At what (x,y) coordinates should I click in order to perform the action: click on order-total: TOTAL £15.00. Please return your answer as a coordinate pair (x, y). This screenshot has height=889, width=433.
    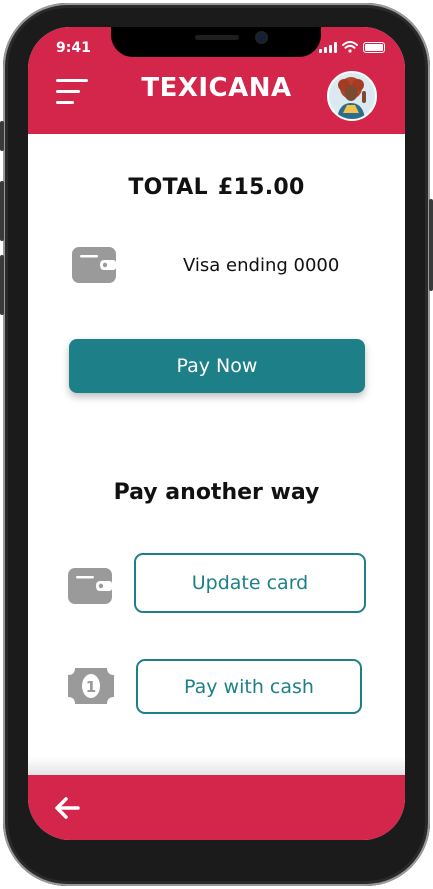
    Looking at the image, I should click on (216, 187).